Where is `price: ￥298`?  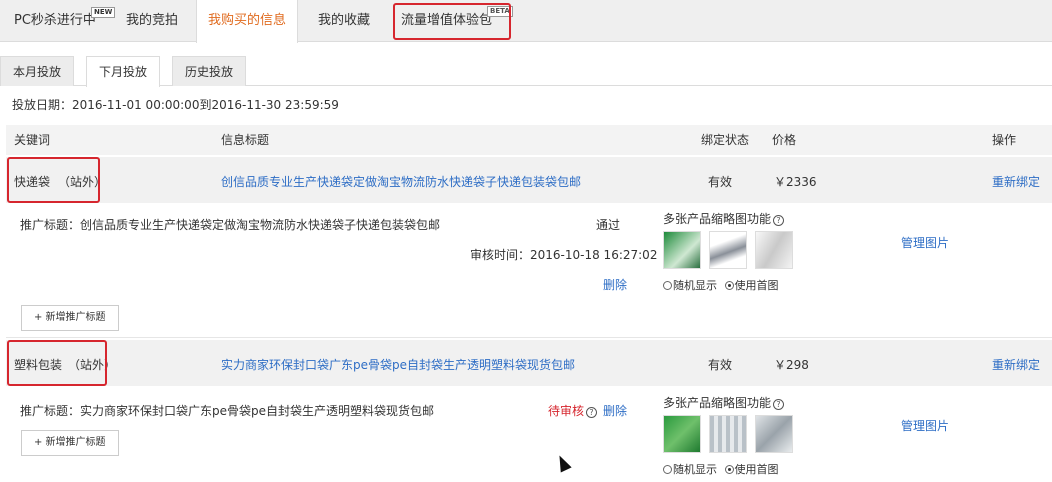
price: ￥298 is located at coordinates (791, 365).